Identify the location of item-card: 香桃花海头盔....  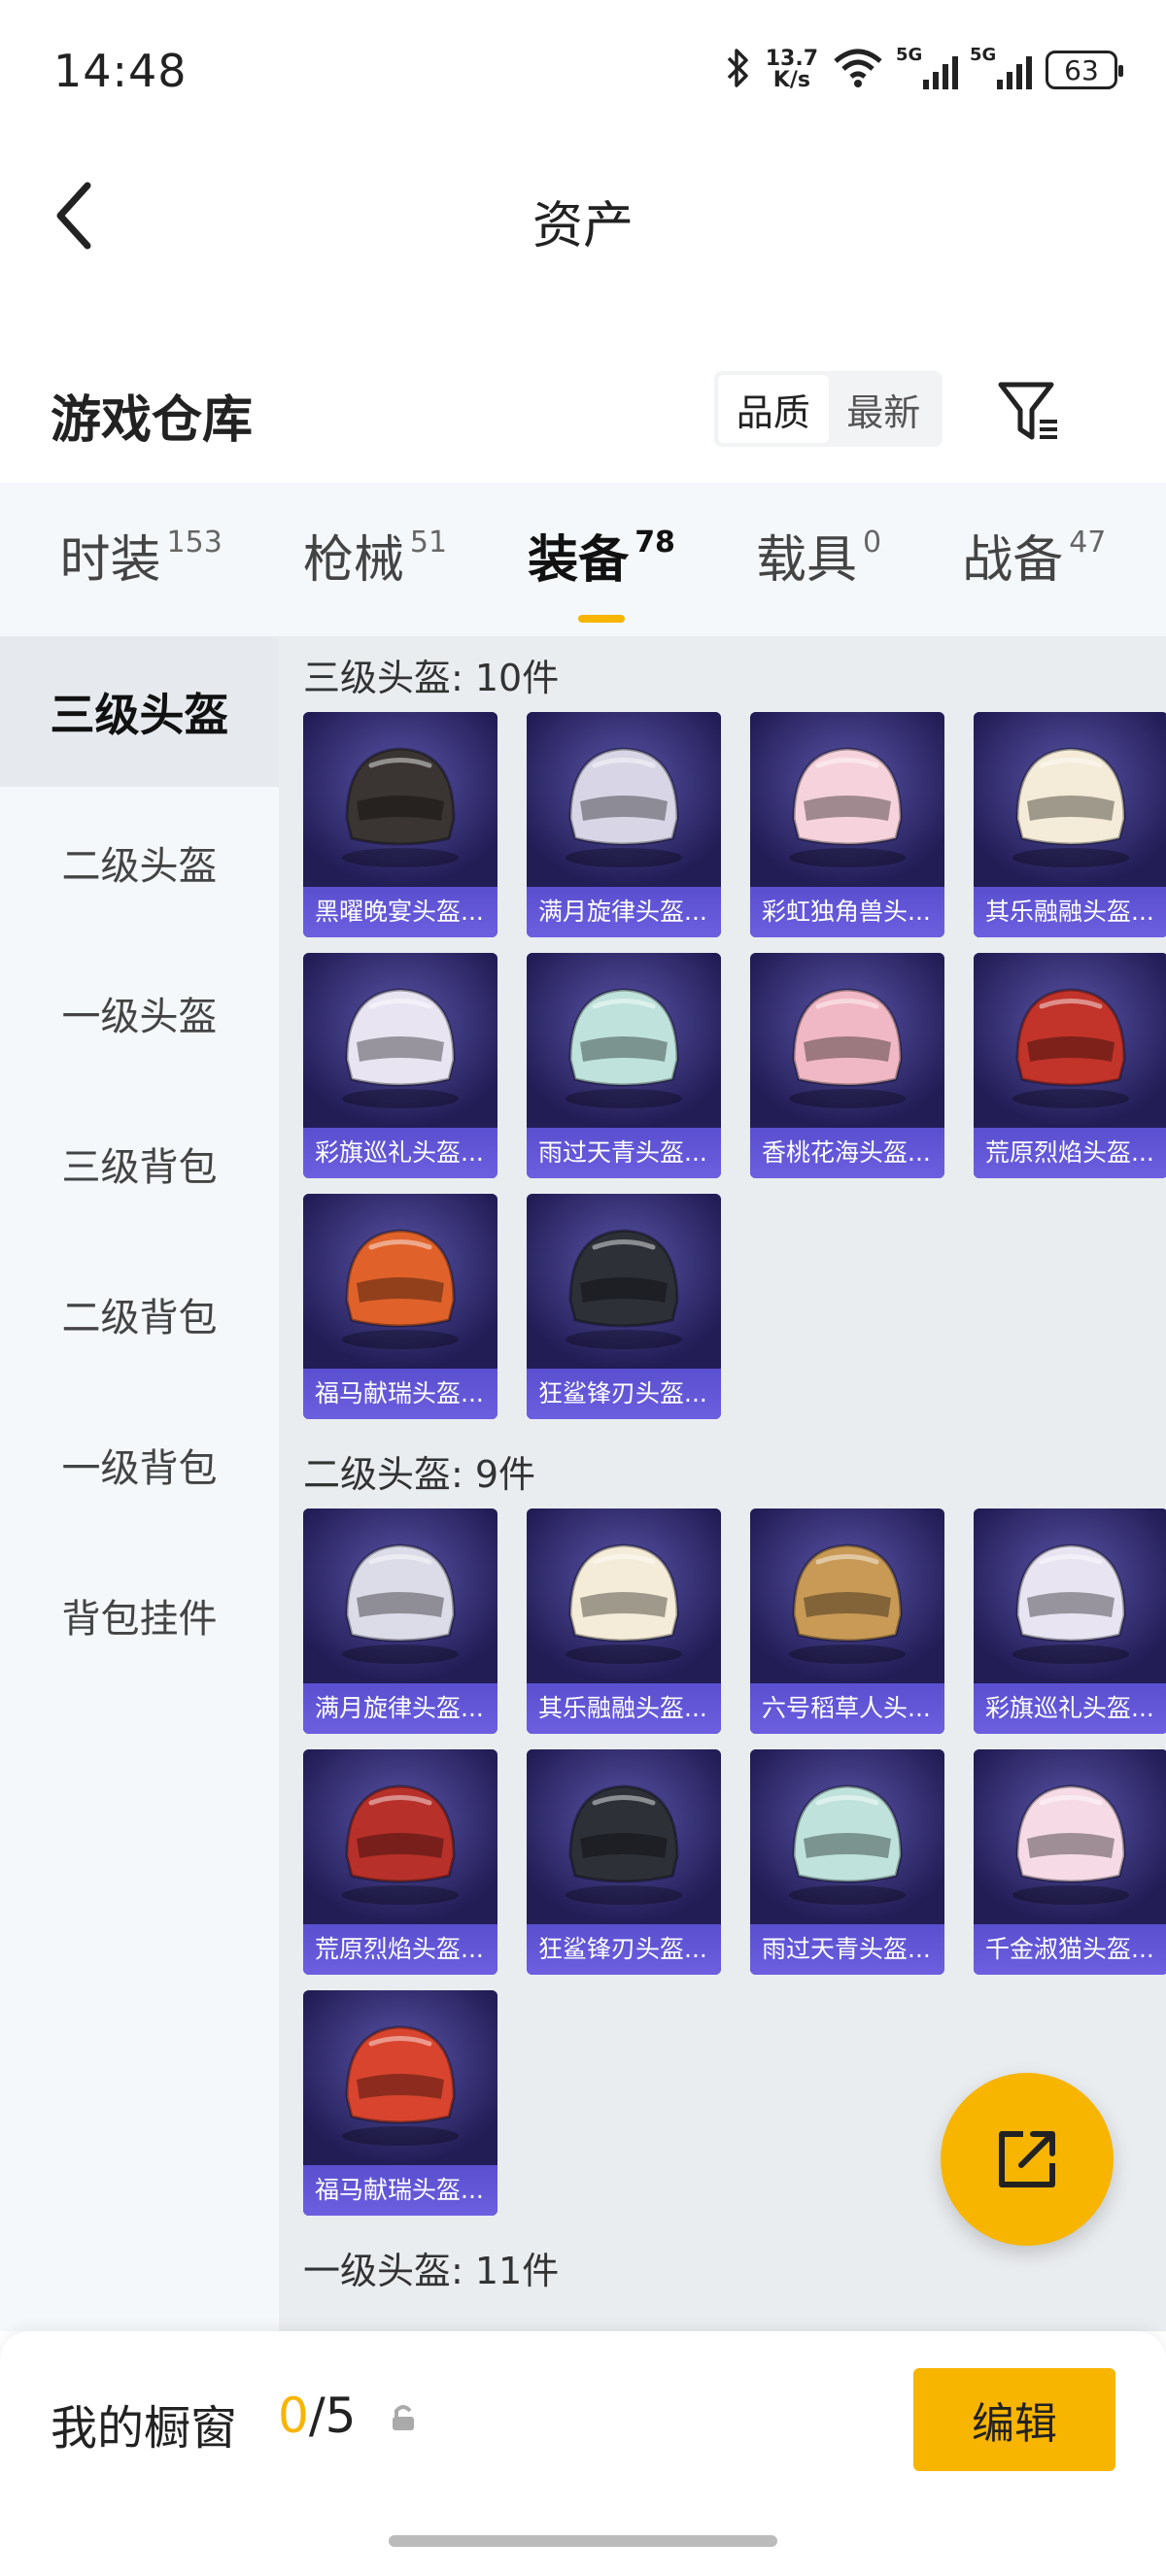
(847, 1065).